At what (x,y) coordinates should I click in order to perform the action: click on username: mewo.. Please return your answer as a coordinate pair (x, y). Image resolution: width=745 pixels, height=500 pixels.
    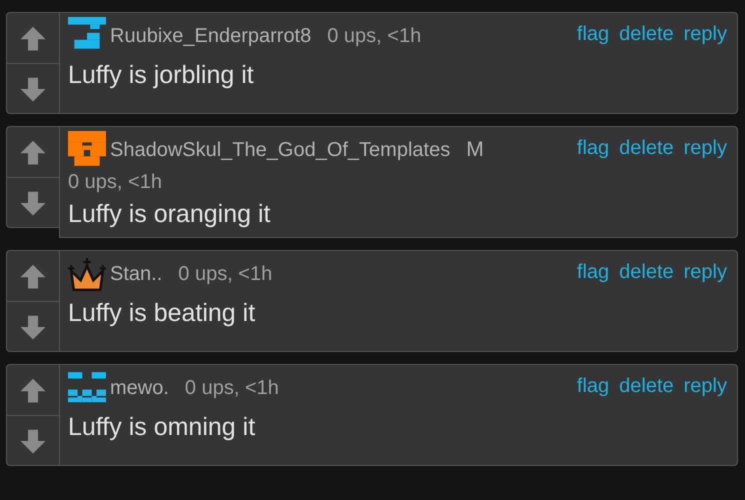
    Looking at the image, I should click on (139, 388).